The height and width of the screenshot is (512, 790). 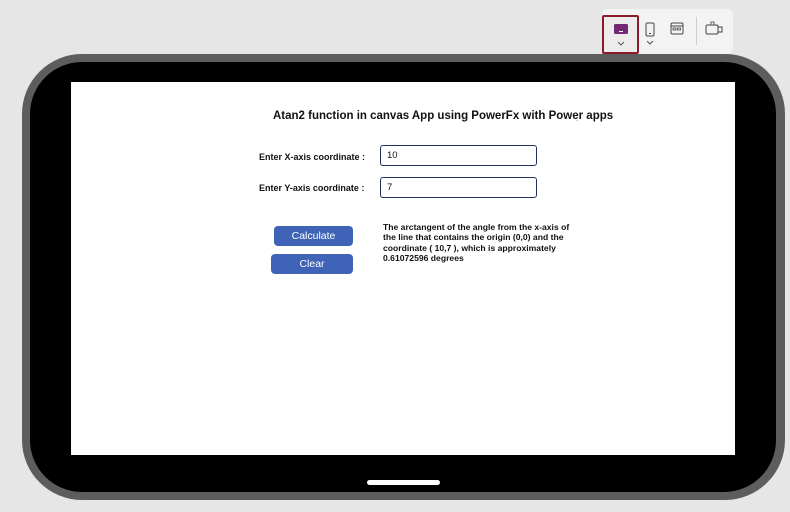 What do you see at coordinates (458, 155) in the screenshot?
I see `x-axis-input` at bounding box center [458, 155].